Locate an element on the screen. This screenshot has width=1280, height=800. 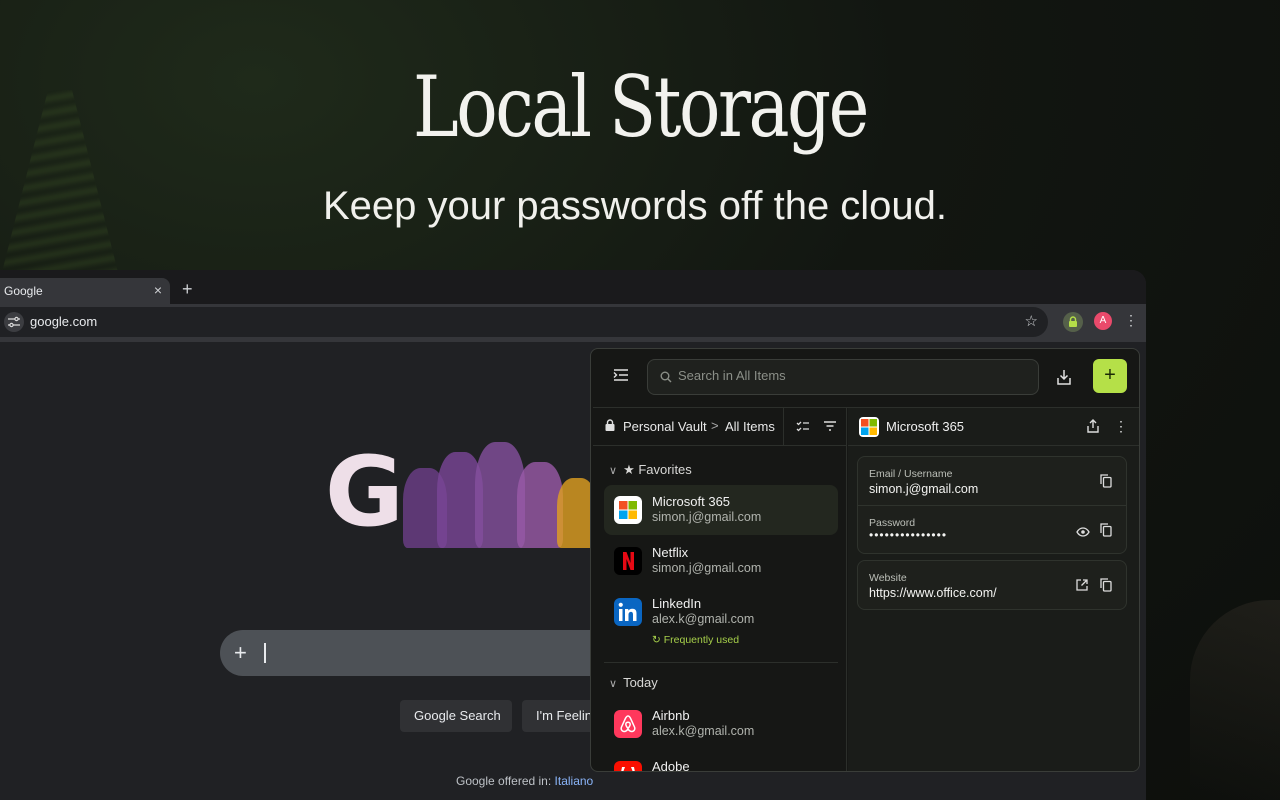
breadcrumb: Personal Vault > All Items is located at coordinates (719, 427).